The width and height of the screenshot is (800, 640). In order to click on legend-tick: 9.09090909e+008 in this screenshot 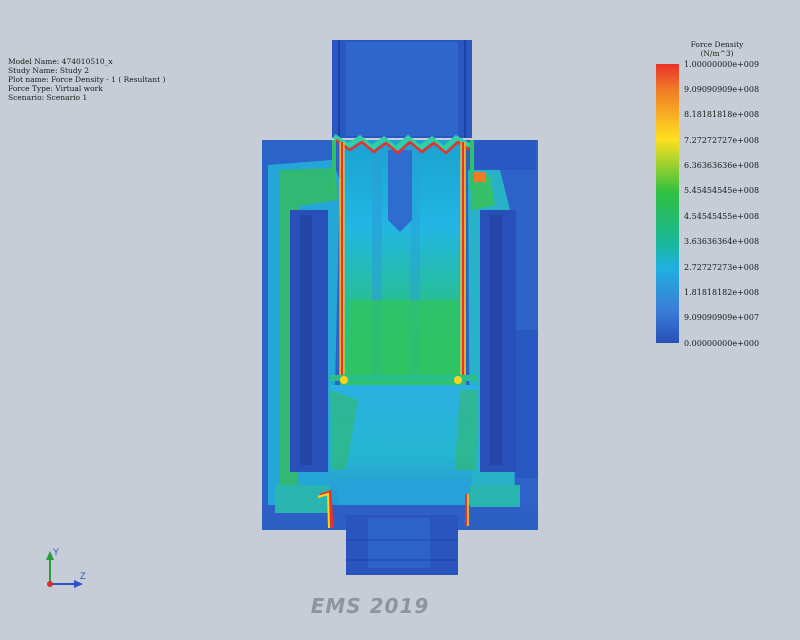, I will do `click(722, 89)`.